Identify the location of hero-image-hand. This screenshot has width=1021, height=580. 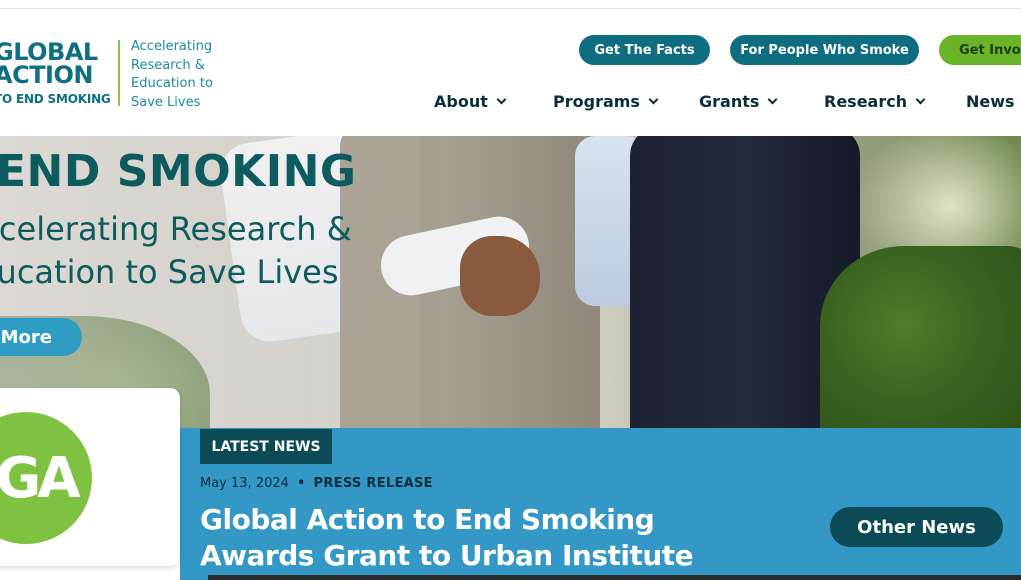
(500, 276).